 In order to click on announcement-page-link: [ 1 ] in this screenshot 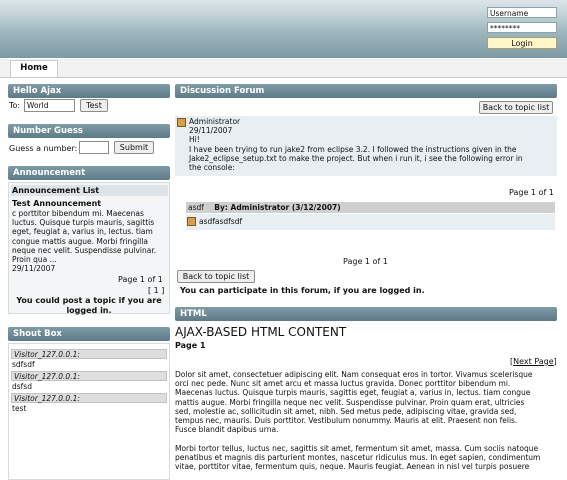, I will do `click(156, 290)`.